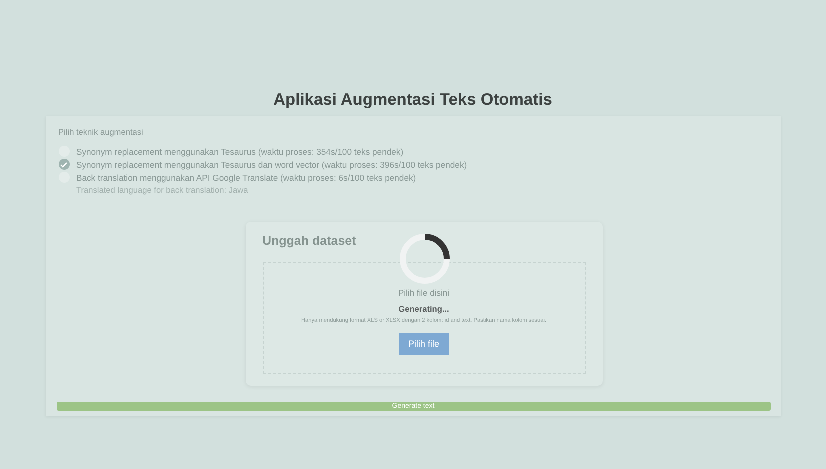  I want to click on upload-title: Unggah dataset, so click(309, 241).